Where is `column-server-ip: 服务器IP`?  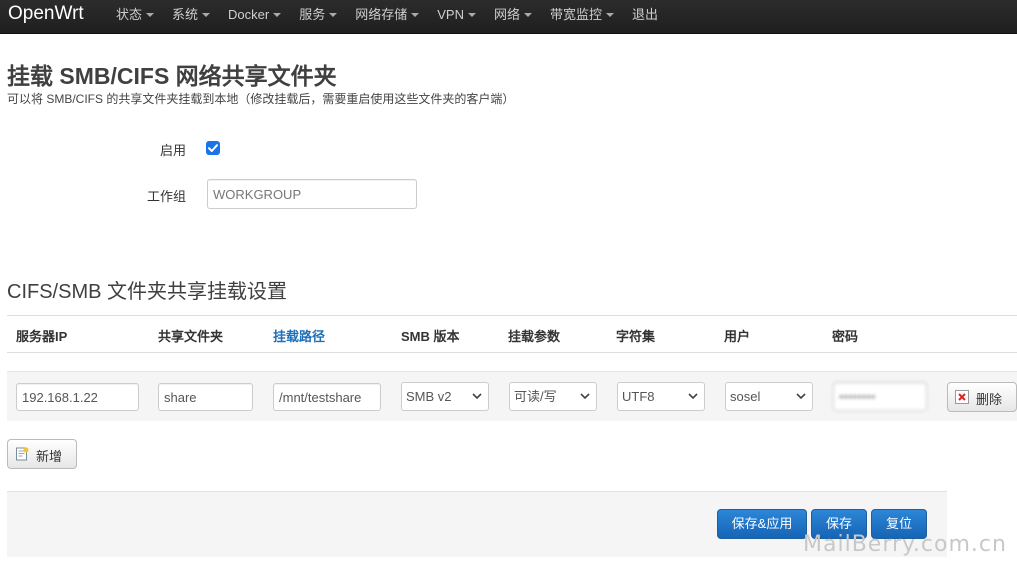 column-server-ip: 服务器IP is located at coordinates (42, 336).